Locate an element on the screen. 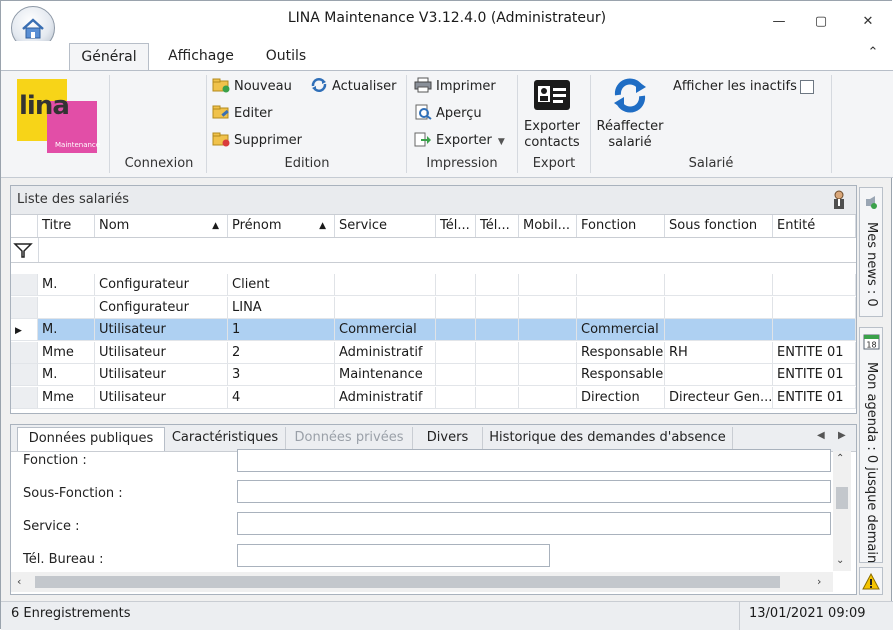 The image size is (894, 631). table-row: Configurateur LINA is located at coordinates (433, 307).